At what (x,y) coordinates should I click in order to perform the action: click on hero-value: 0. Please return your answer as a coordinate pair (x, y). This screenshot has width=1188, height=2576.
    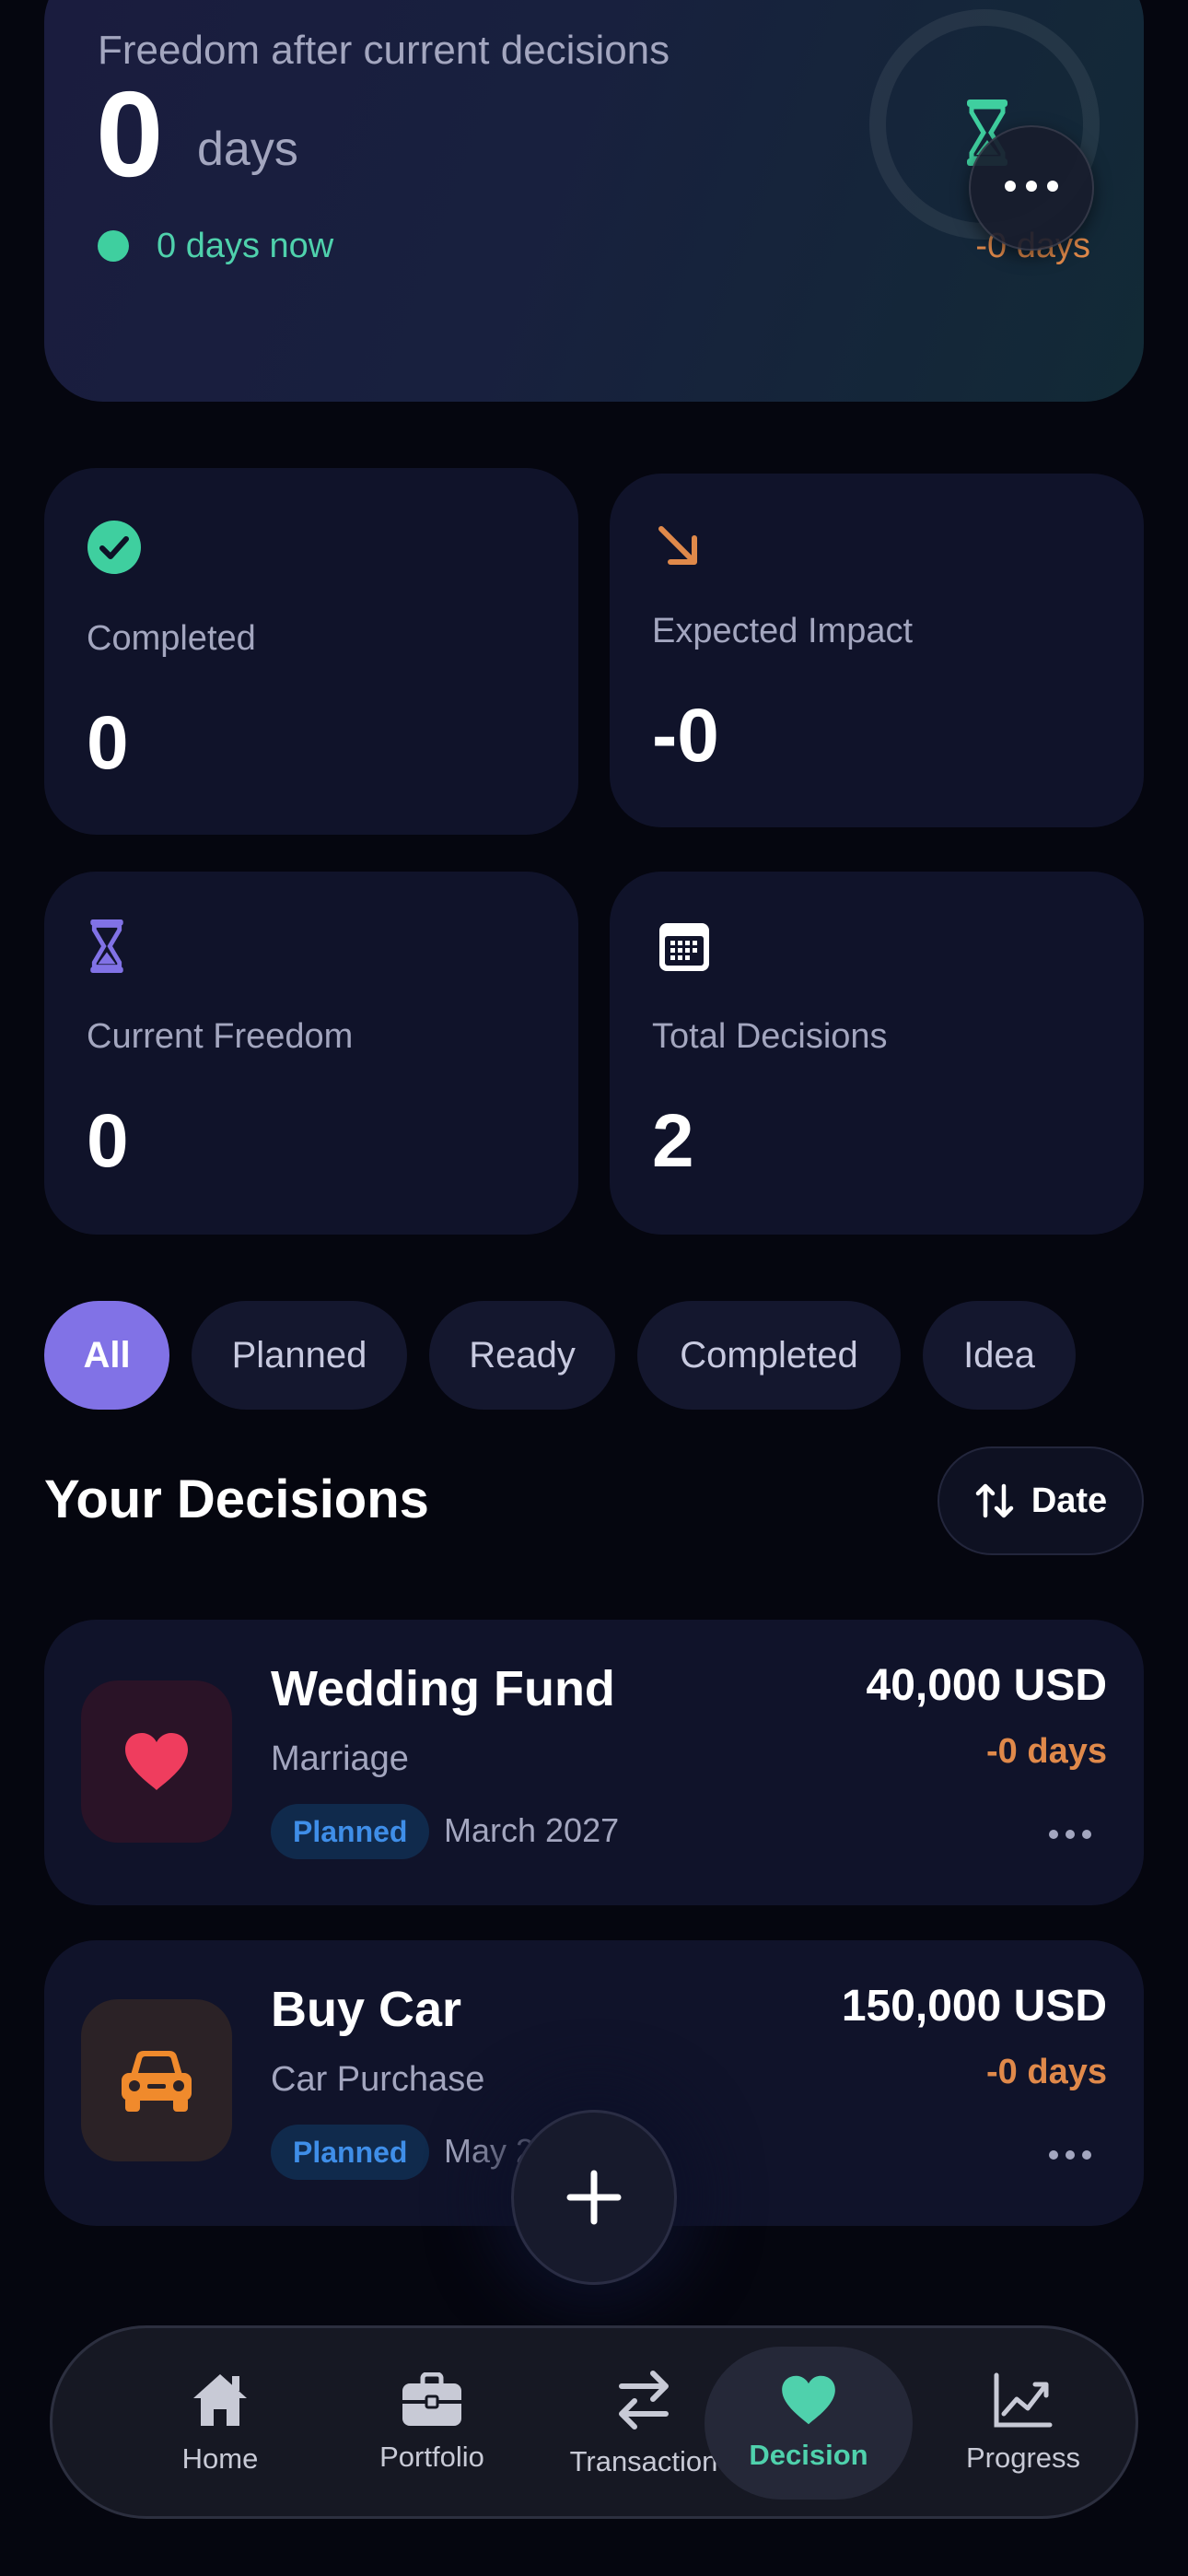
    Looking at the image, I should click on (130, 134).